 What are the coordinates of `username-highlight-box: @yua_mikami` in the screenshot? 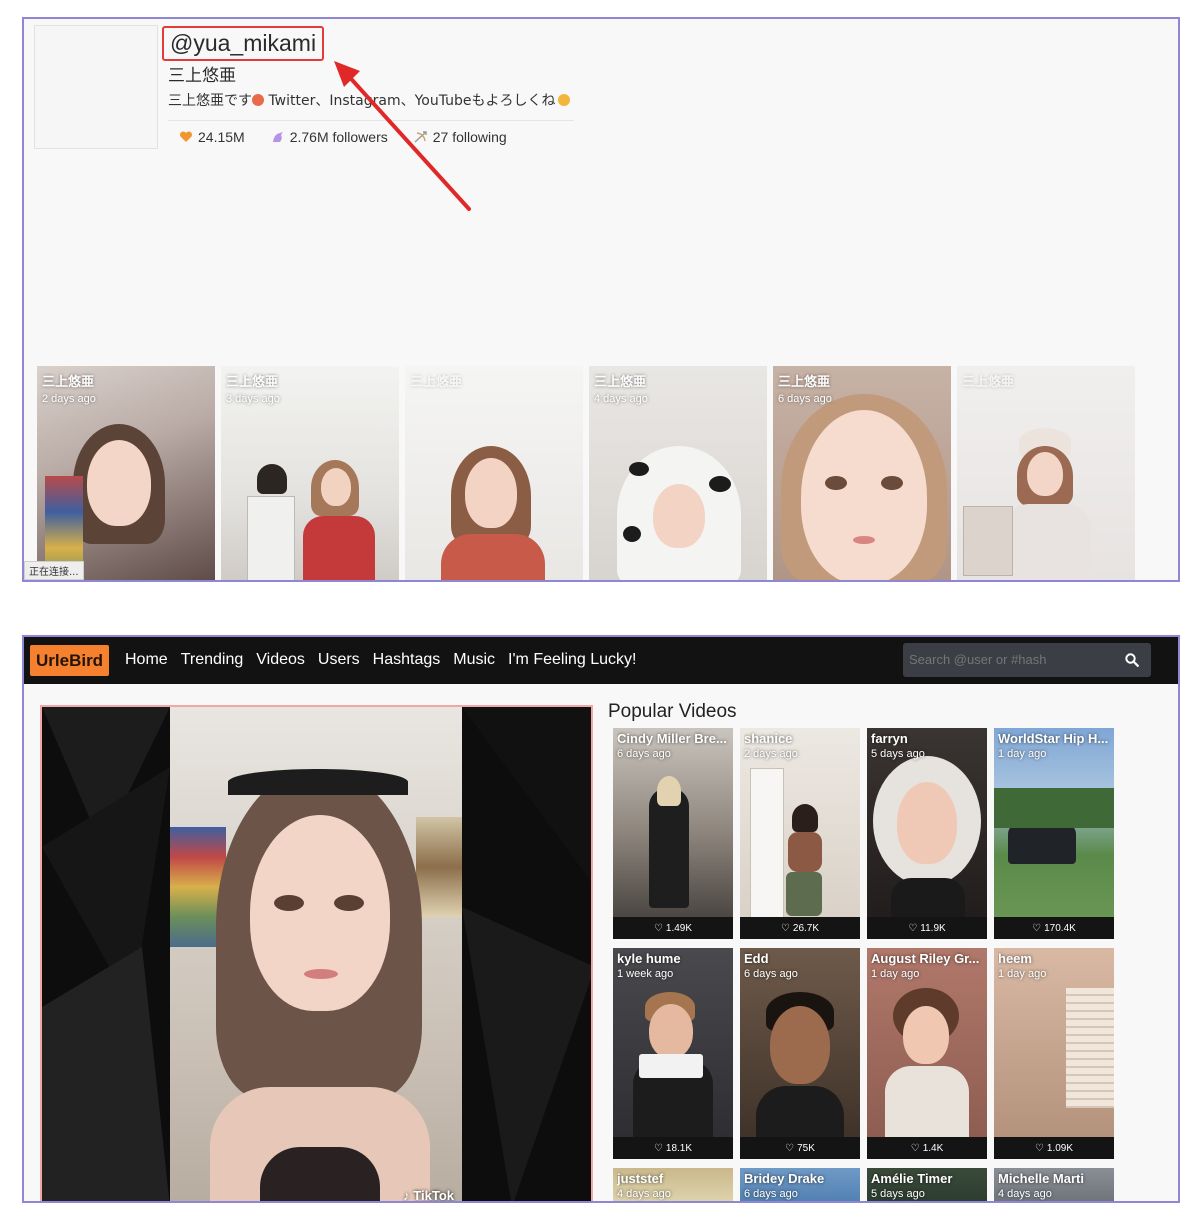 It's located at (243, 43).